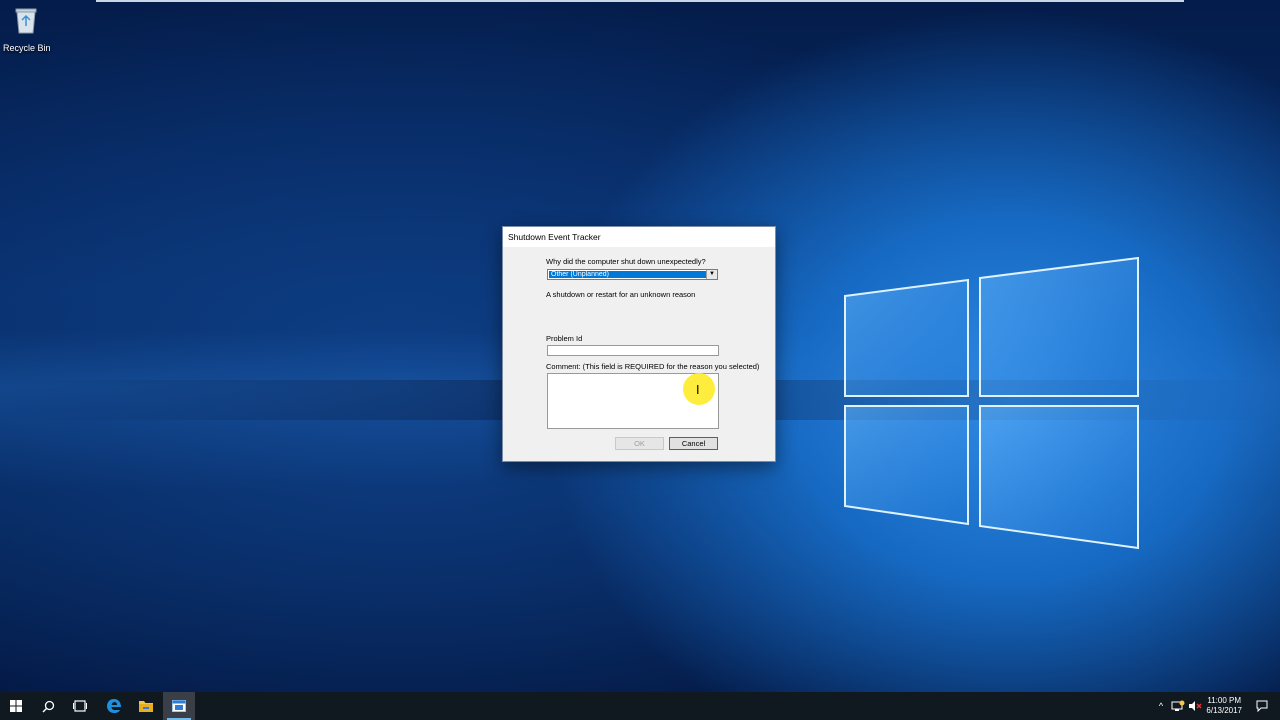 The image size is (1280, 720). I want to click on ok-button: OK, so click(639, 443).